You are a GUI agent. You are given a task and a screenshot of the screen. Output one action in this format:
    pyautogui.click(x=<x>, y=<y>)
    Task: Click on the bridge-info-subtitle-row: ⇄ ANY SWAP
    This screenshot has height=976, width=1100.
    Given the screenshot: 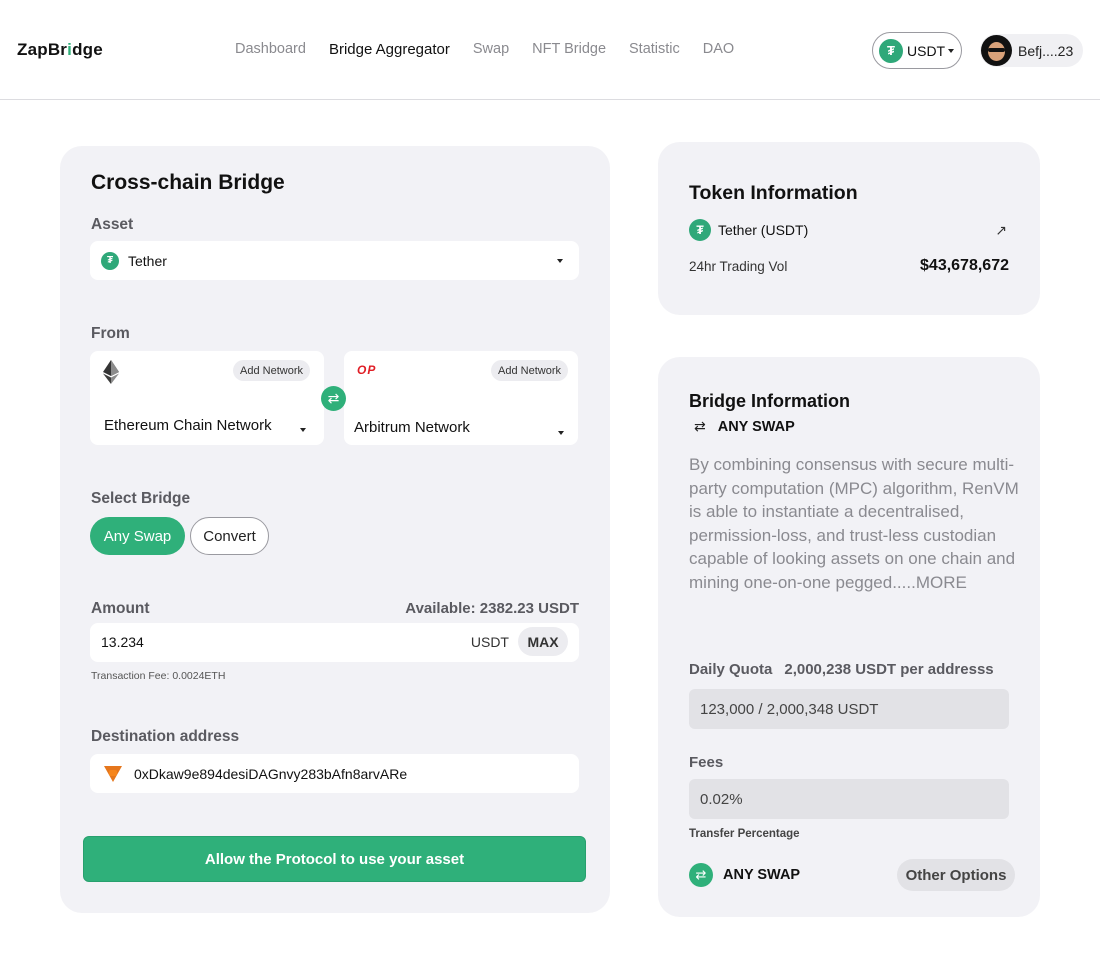 What is the action you would take?
    pyautogui.click(x=744, y=426)
    